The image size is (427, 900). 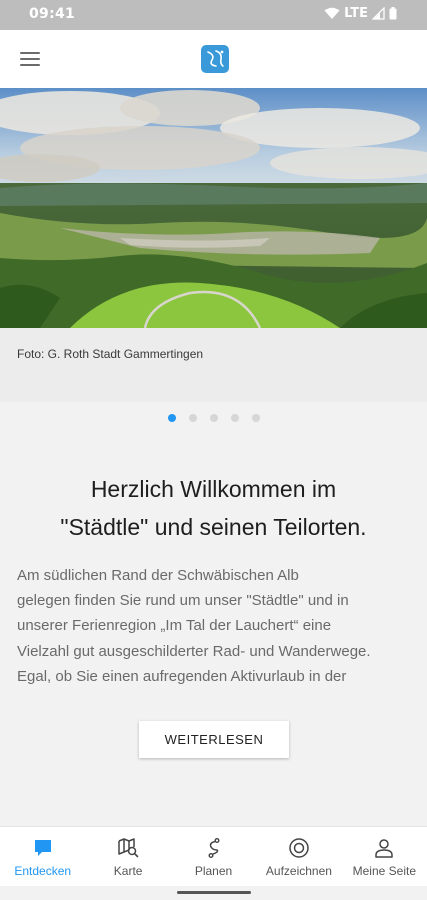 I want to click on nav-item-planen: Planen, so click(x=213, y=856).